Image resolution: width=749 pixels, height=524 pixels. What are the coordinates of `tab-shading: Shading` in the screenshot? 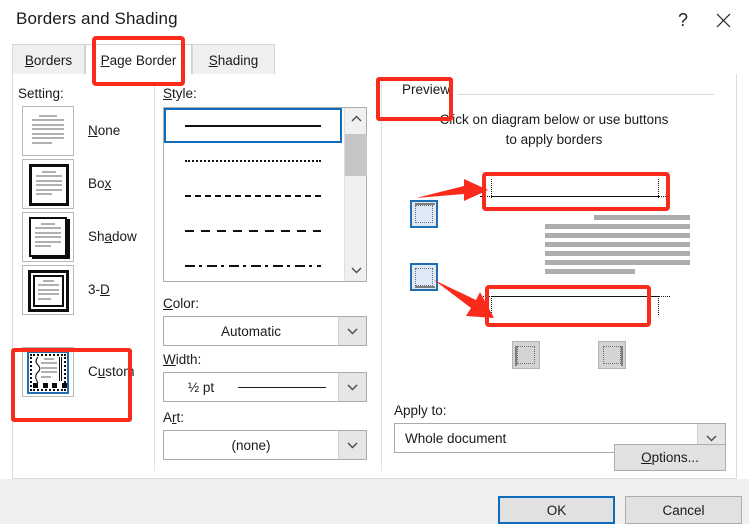 It's located at (233, 59).